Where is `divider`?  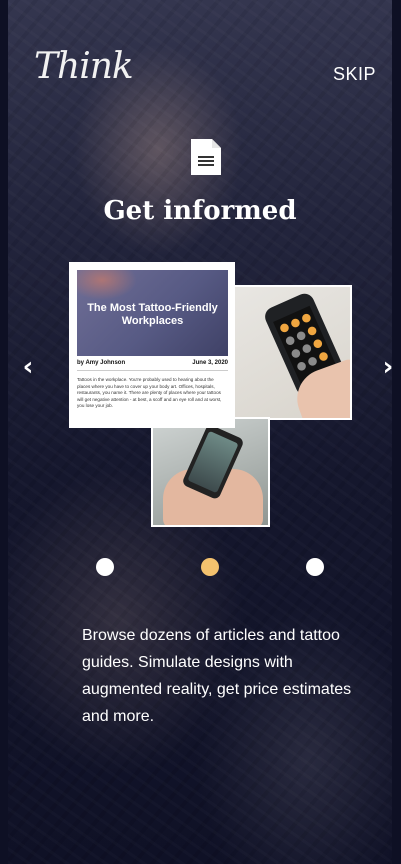
divider is located at coordinates (152, 370).